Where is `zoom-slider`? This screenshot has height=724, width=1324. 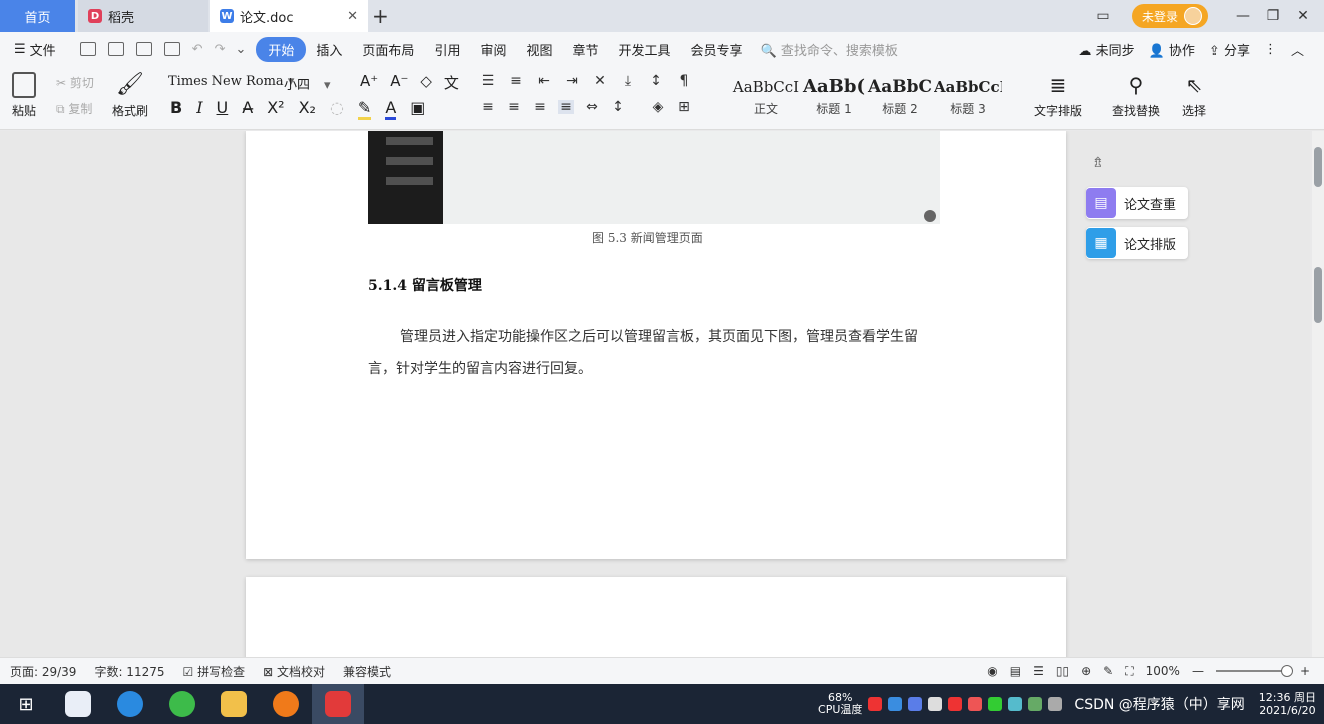
zoom-slider is located at coordinates (1254, 671).